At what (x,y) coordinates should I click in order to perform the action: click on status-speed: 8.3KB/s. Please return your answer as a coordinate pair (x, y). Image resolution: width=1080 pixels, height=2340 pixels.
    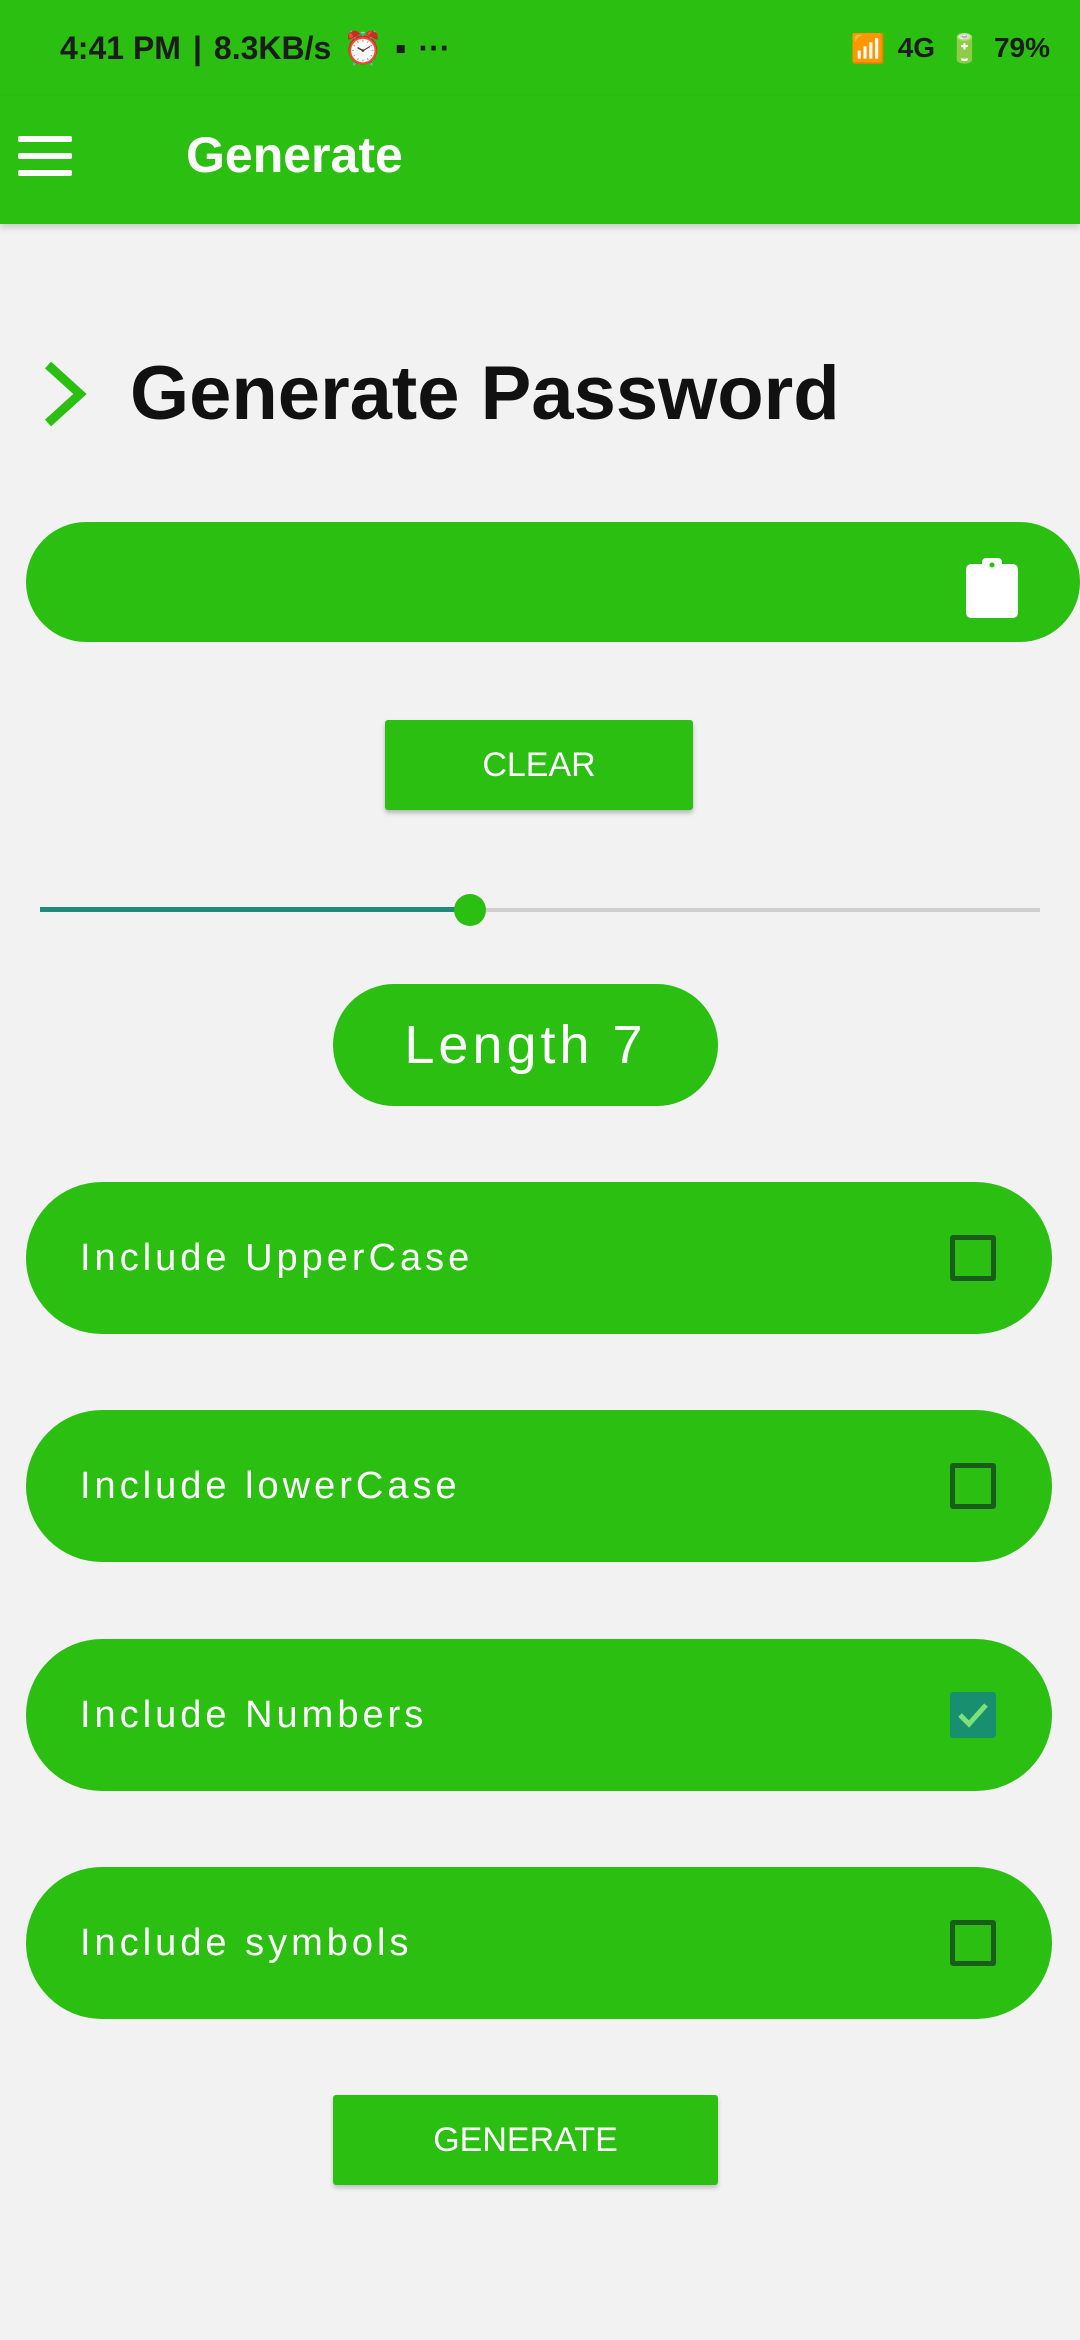
    Looking at the image, I should click on (272, 47).